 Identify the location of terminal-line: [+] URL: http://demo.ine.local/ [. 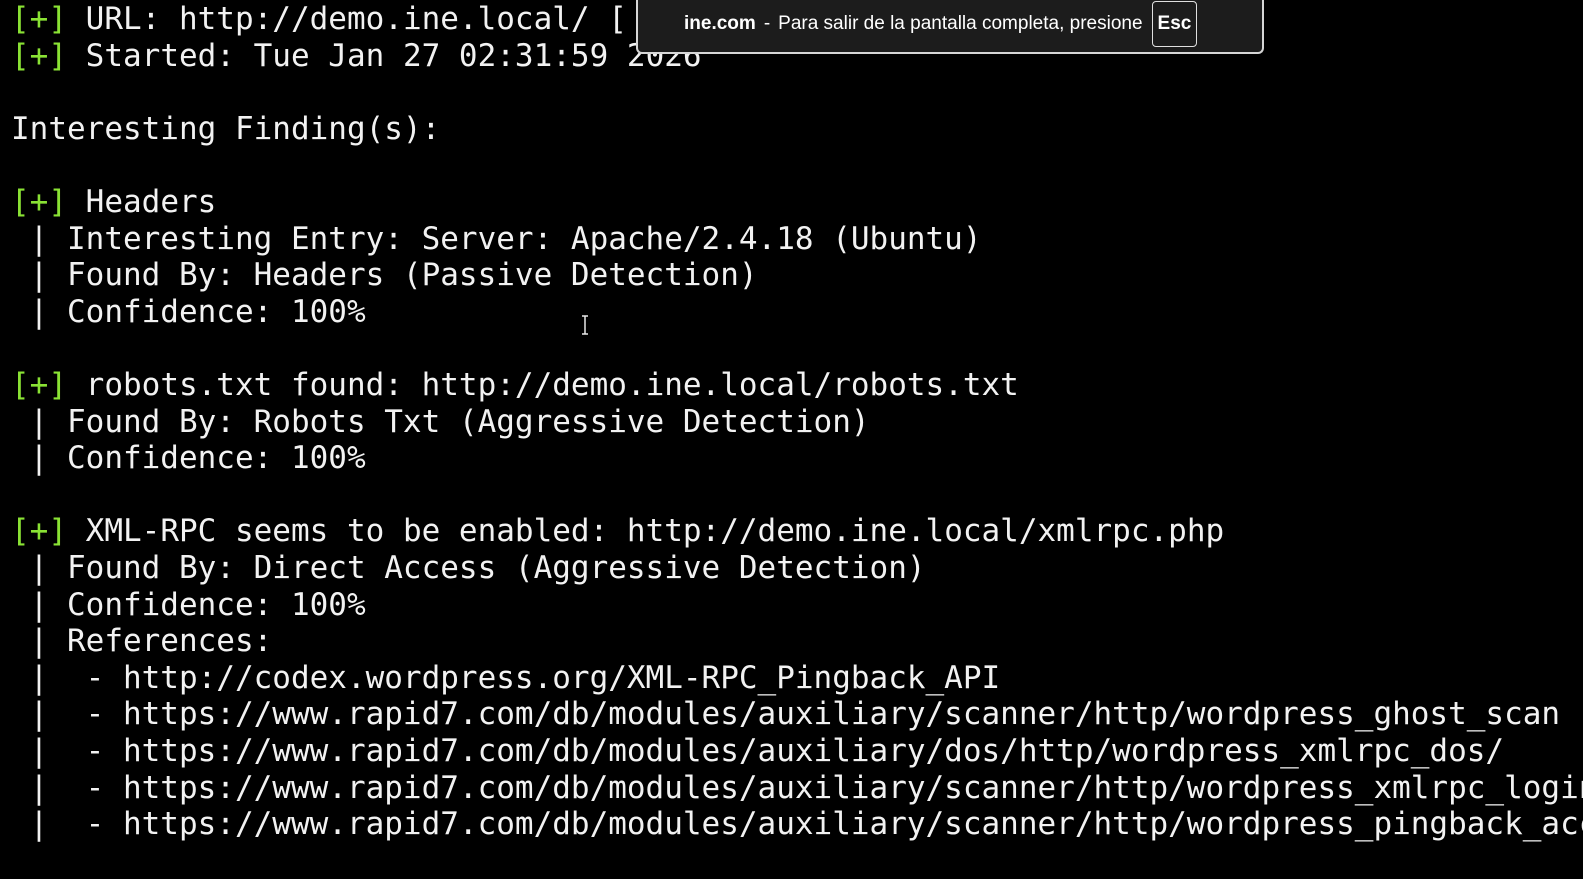
(319, 19).